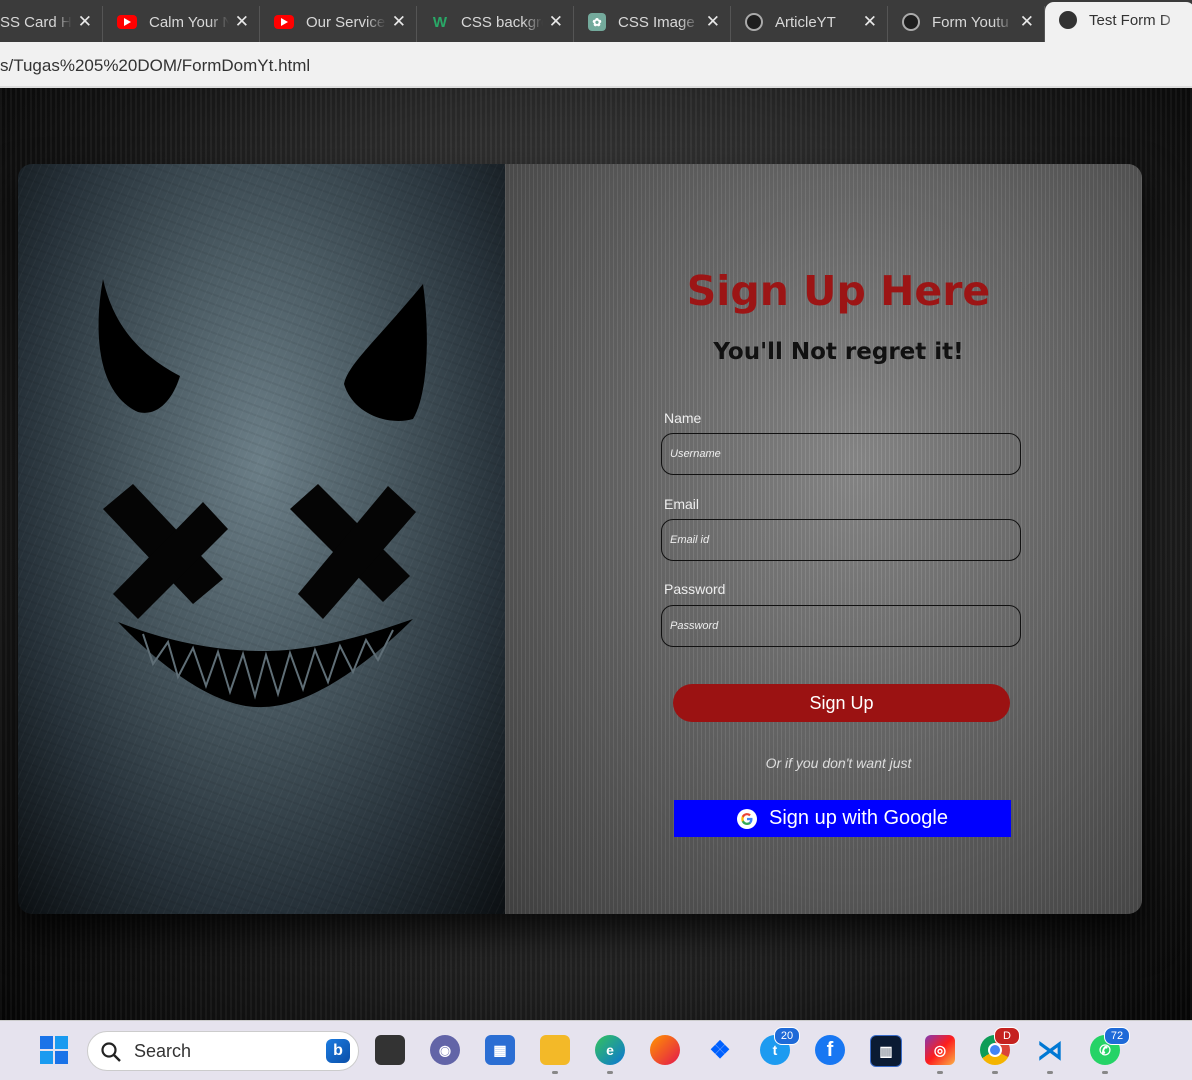 This screenshot has height=1080, width=1192. I want to click on tab-7-active: Test Form D, so click(1118, 22).